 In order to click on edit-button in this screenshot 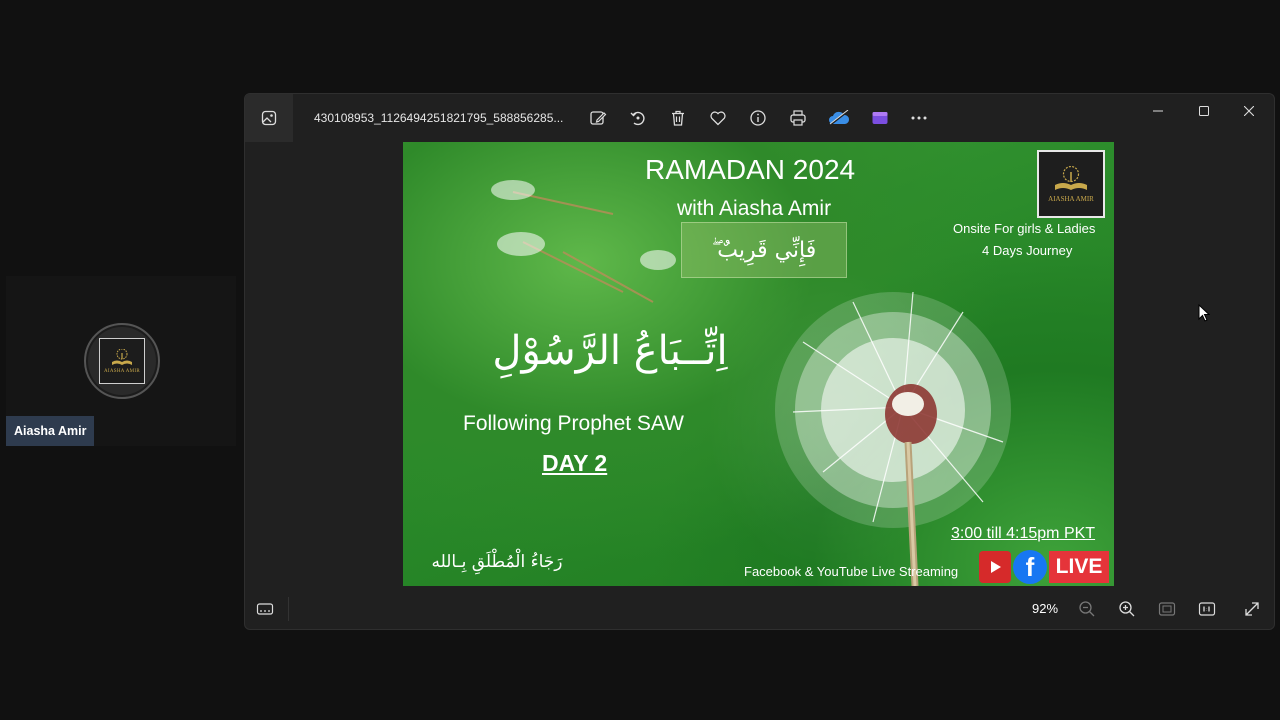, I will do `click(598, 118)`.